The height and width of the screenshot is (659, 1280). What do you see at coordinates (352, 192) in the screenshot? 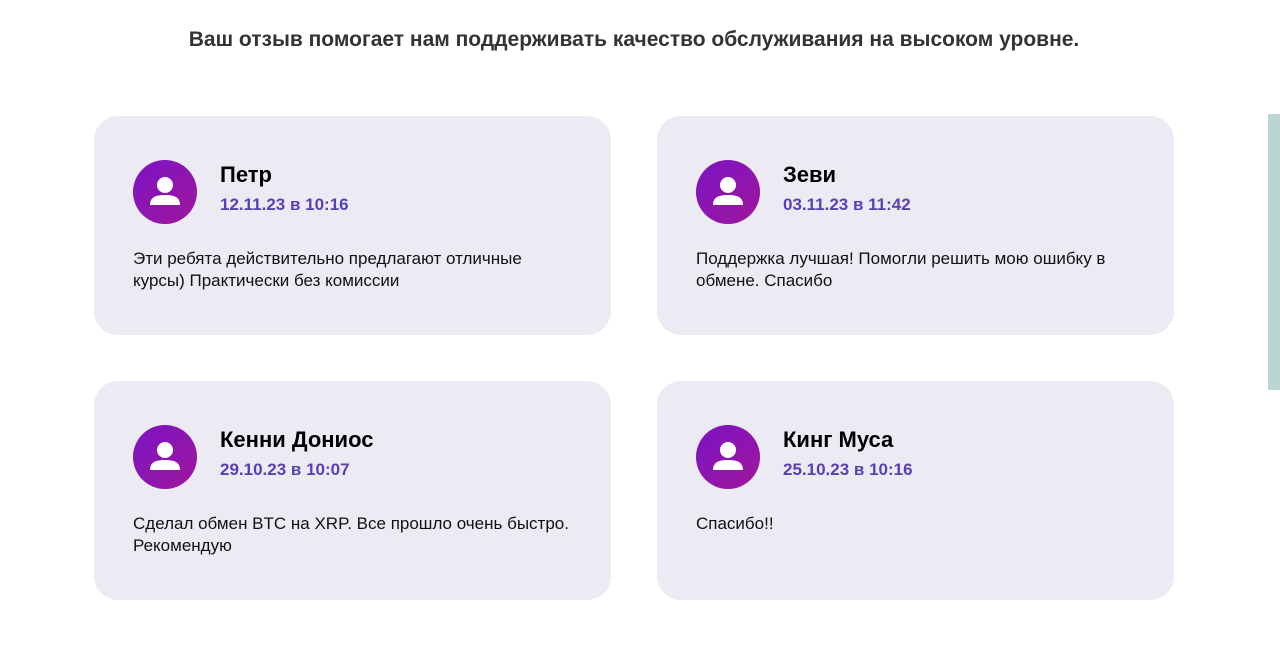
I see `review-card-header: Петр 12.11.23 в 10:16` at bounding box center [352, 192].